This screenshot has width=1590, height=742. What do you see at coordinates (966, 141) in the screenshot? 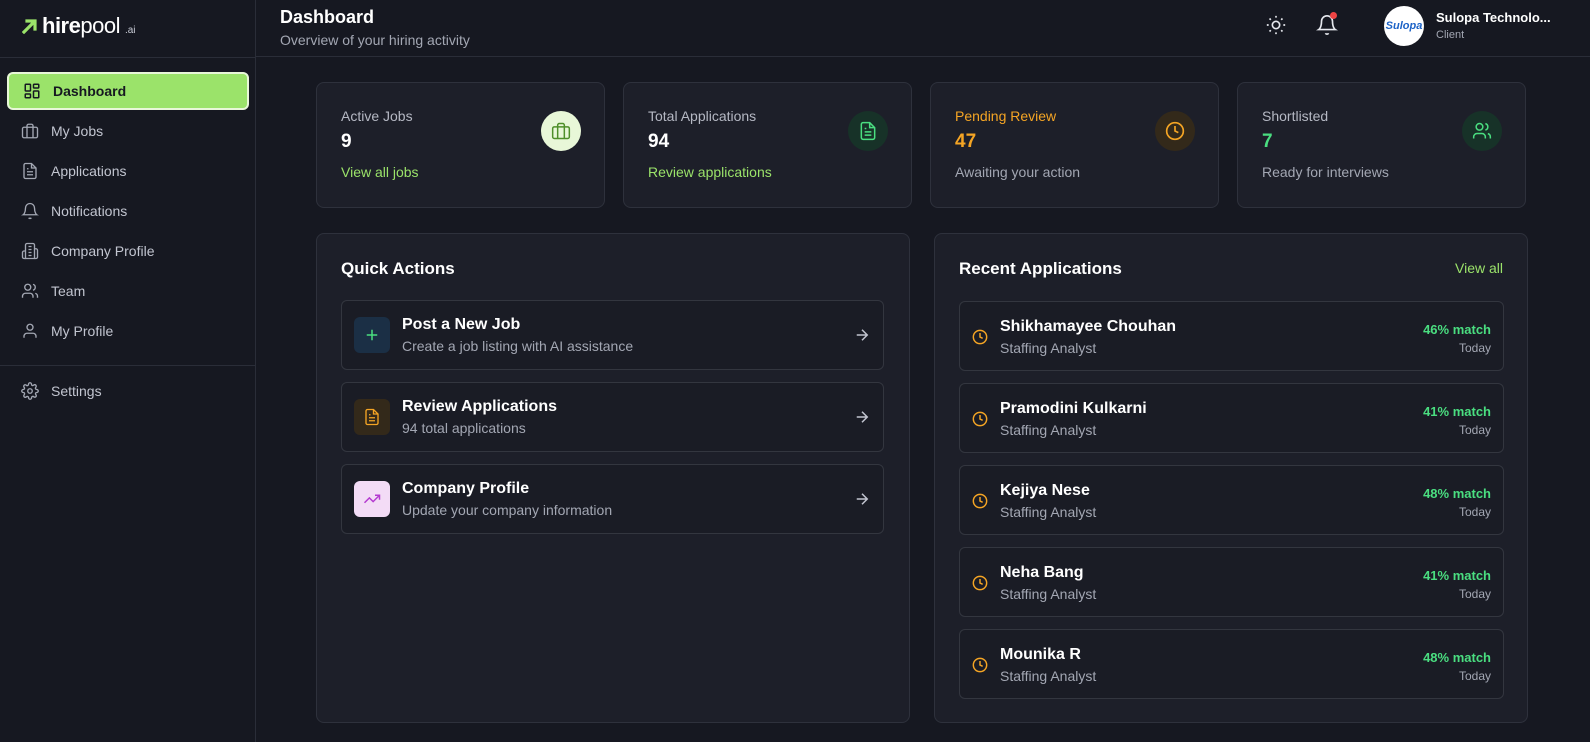
I see `stat-value: 47` at bounding box center [966, 141].